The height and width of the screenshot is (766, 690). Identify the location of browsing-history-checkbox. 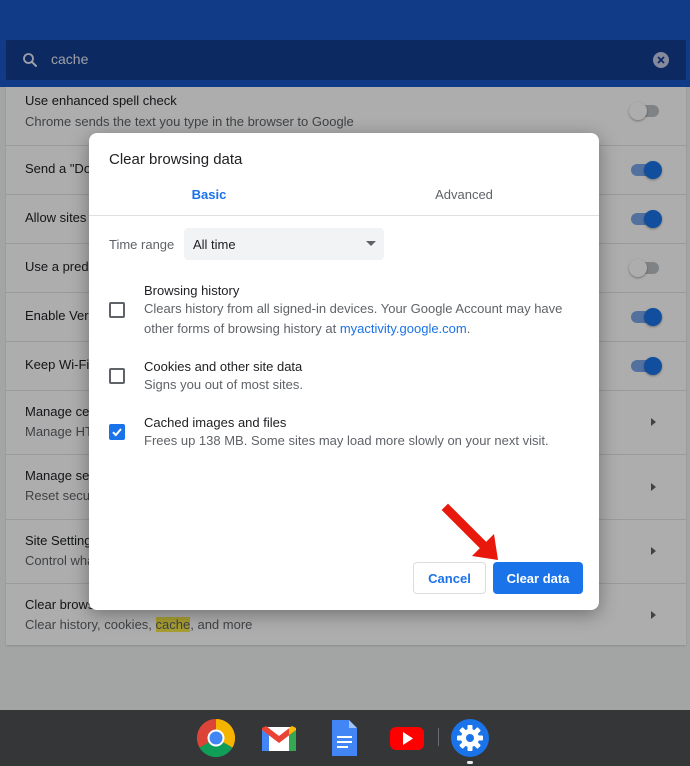
(117, 310).